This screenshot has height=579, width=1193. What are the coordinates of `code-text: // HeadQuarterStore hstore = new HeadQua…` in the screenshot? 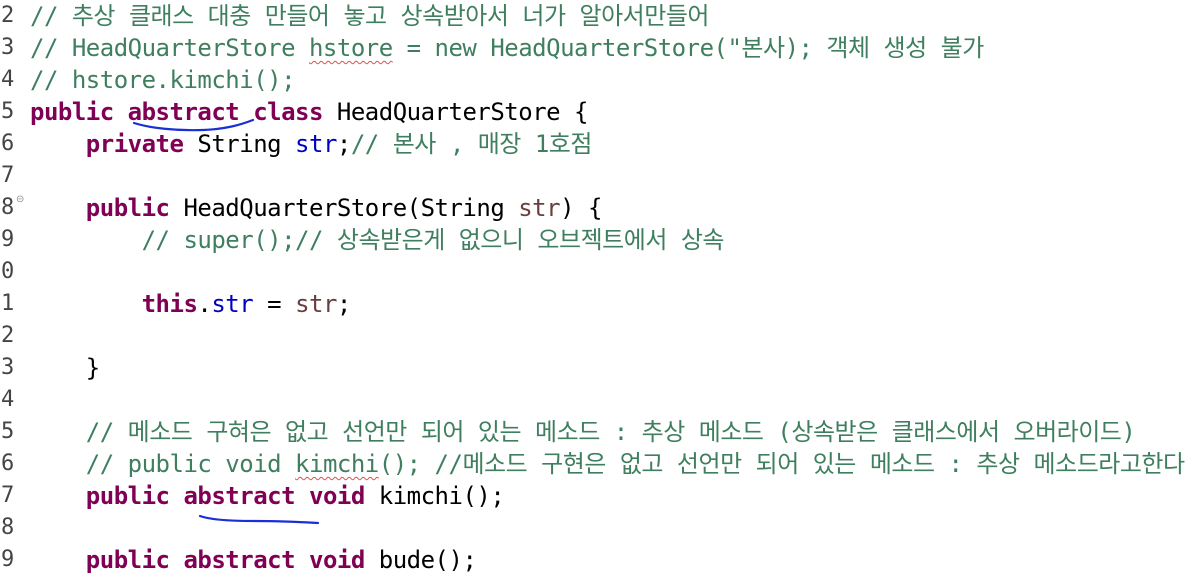 It's located at (507, 48).